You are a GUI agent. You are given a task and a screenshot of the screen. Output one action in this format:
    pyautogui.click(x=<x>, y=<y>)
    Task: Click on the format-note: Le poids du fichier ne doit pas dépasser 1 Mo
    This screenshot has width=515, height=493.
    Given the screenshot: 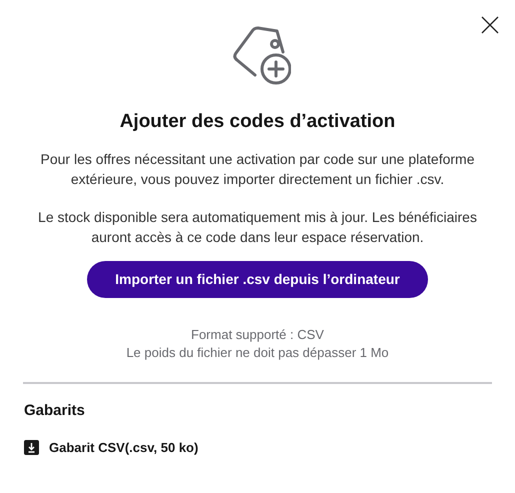 What is the action you would take?
    pyautogui.click(x=257, y=353)
    